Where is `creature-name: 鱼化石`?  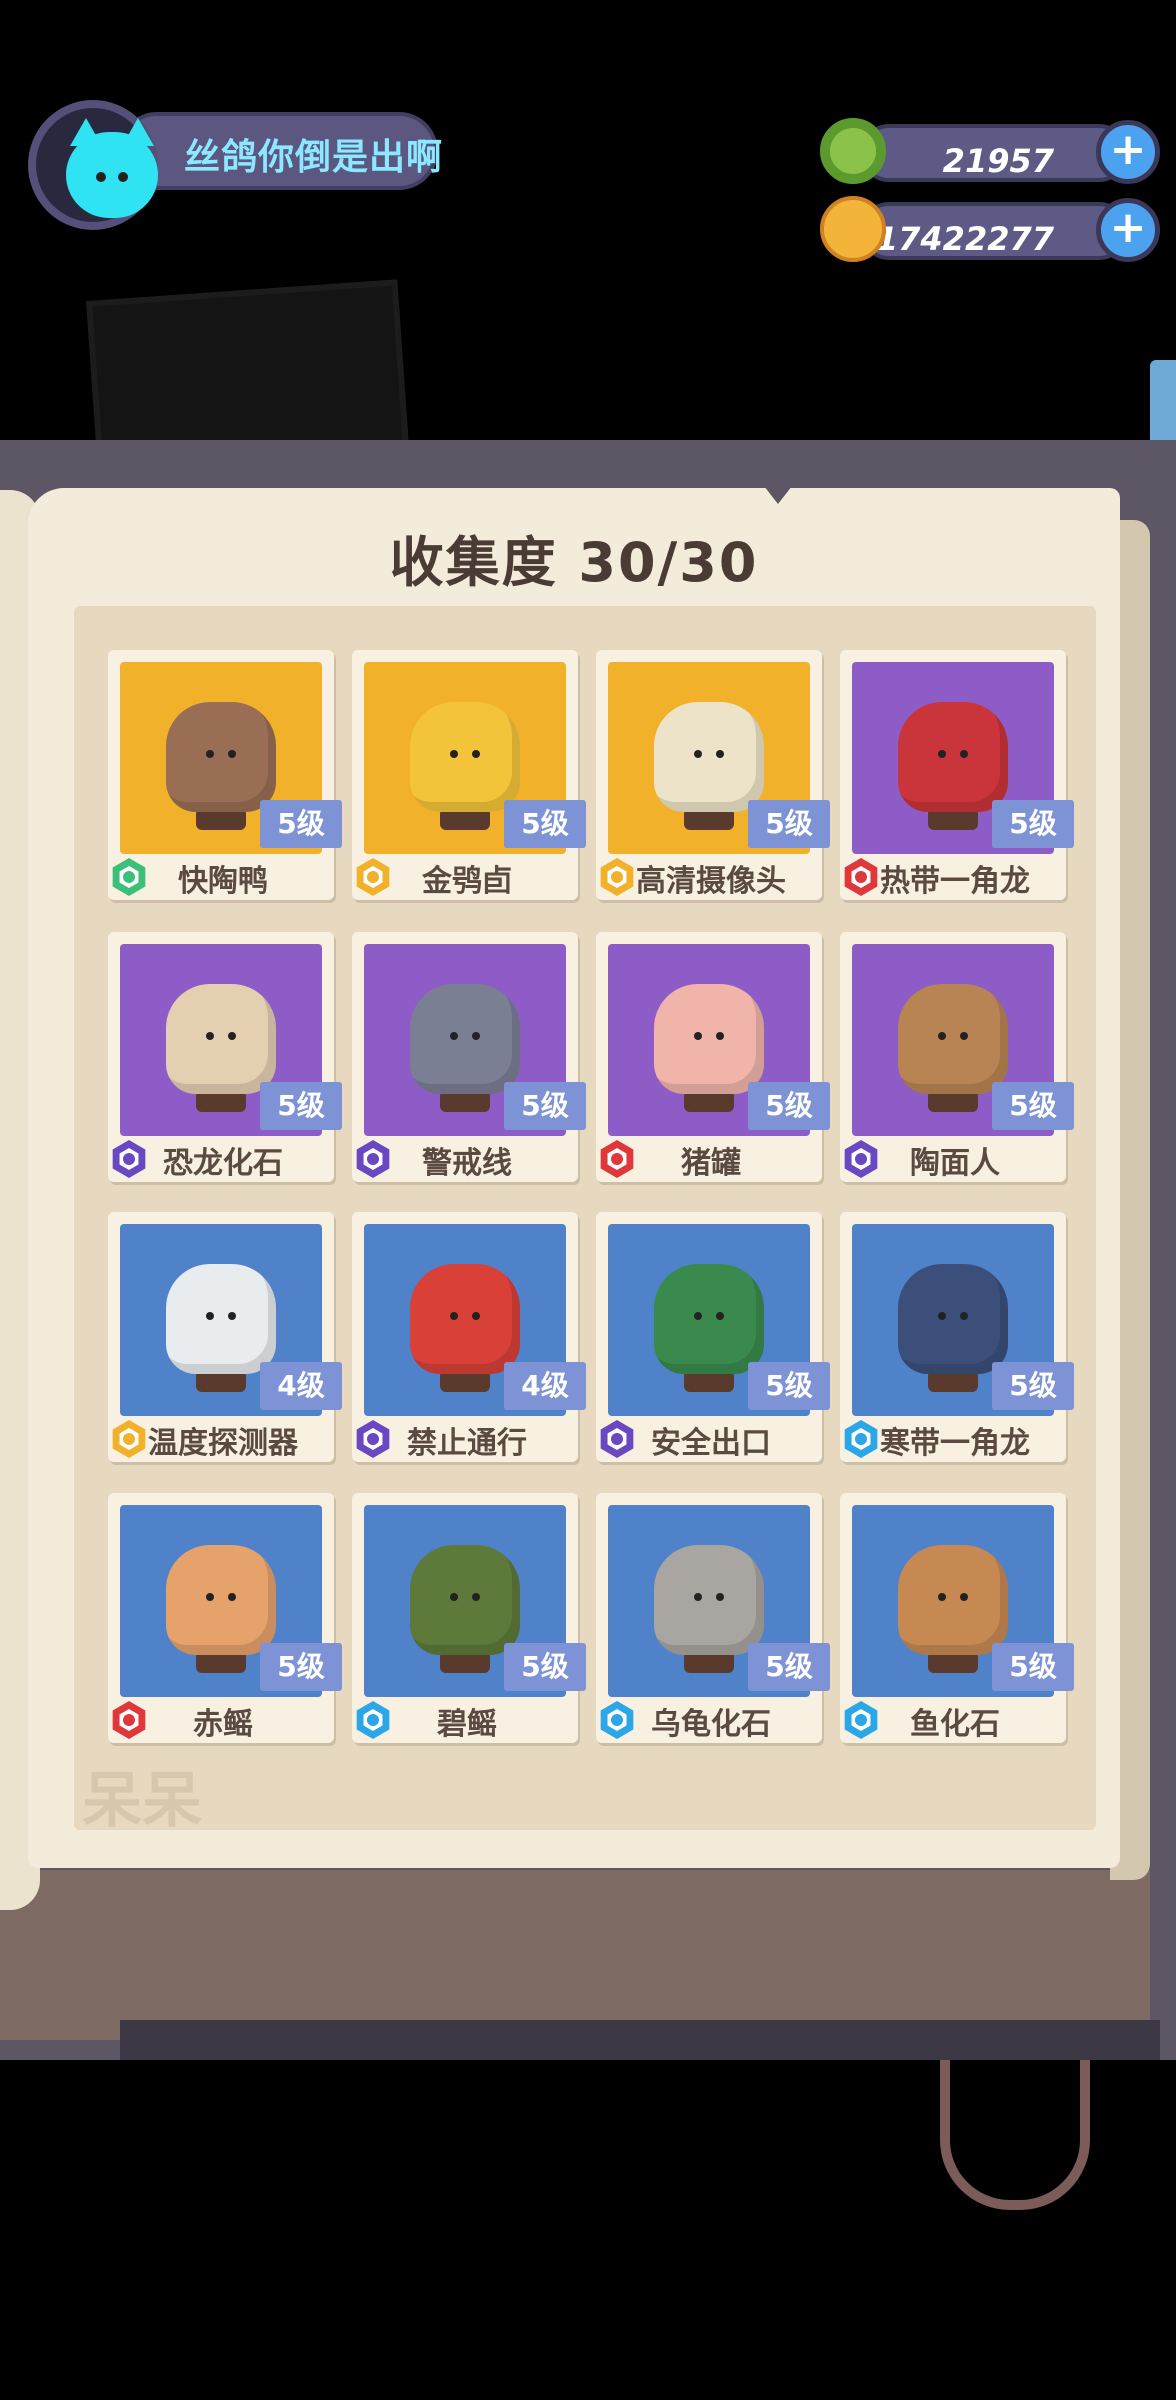
creature-name: 鱼化石 is located at coordinates (955, 1724).